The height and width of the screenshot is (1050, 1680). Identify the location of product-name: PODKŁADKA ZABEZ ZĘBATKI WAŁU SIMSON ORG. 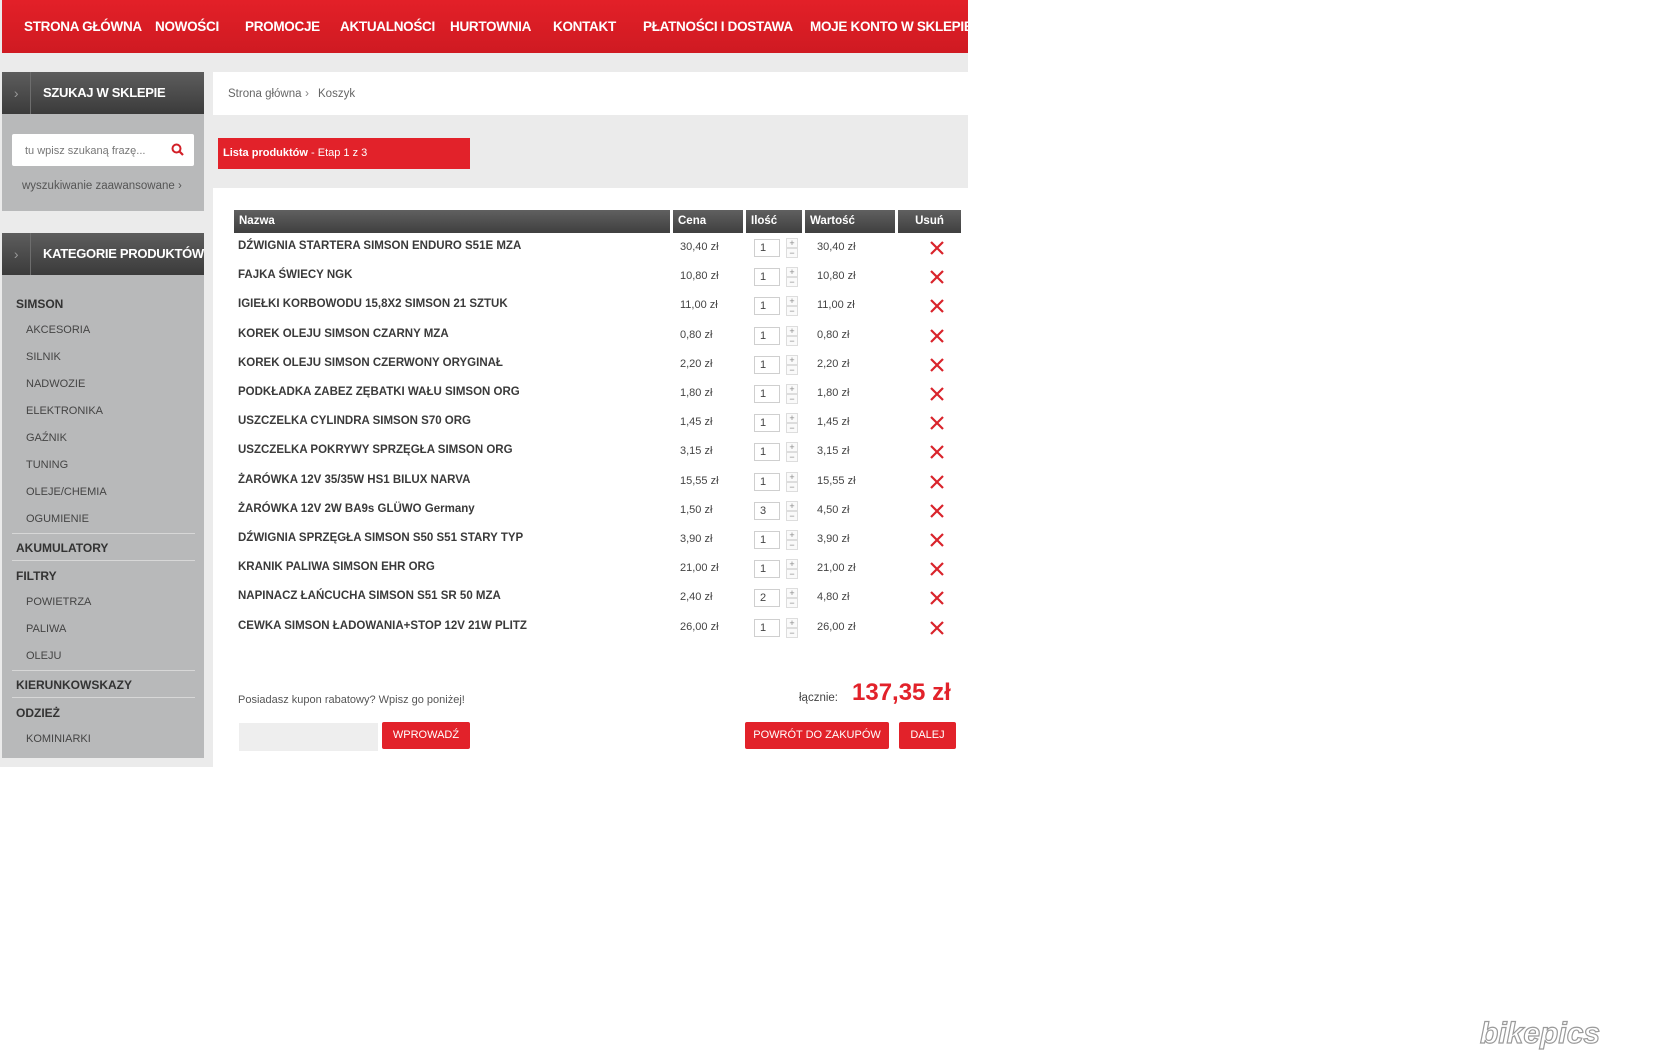
(379, 392).